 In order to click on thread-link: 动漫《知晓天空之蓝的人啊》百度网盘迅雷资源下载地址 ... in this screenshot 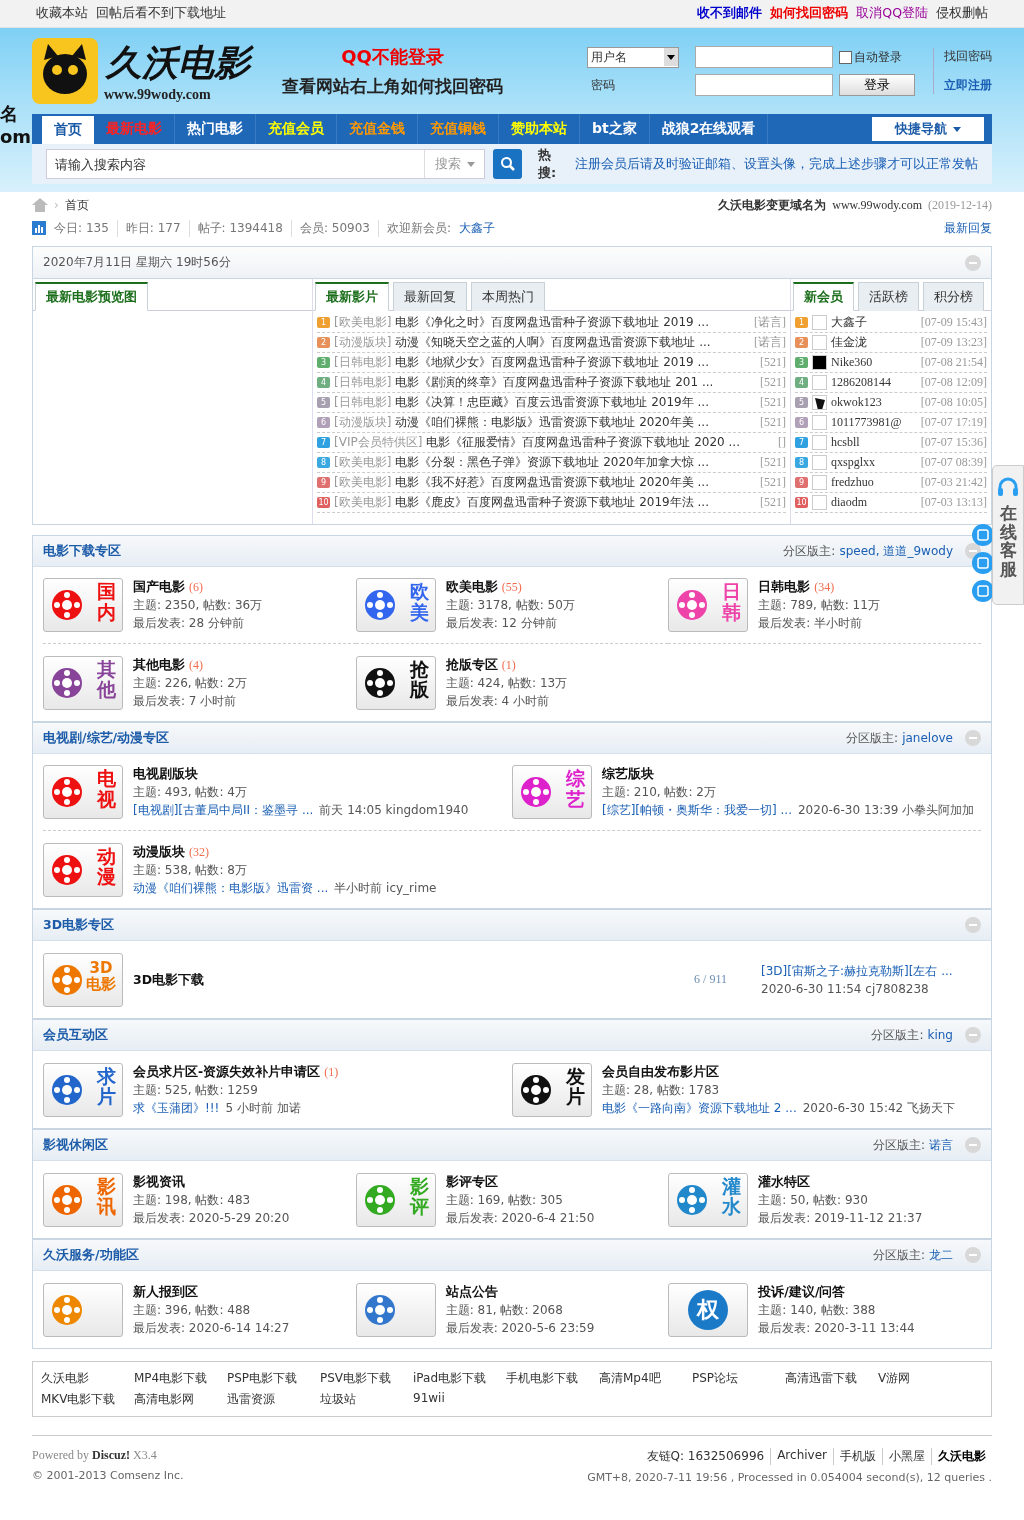, I will do `click(572, 342)`.